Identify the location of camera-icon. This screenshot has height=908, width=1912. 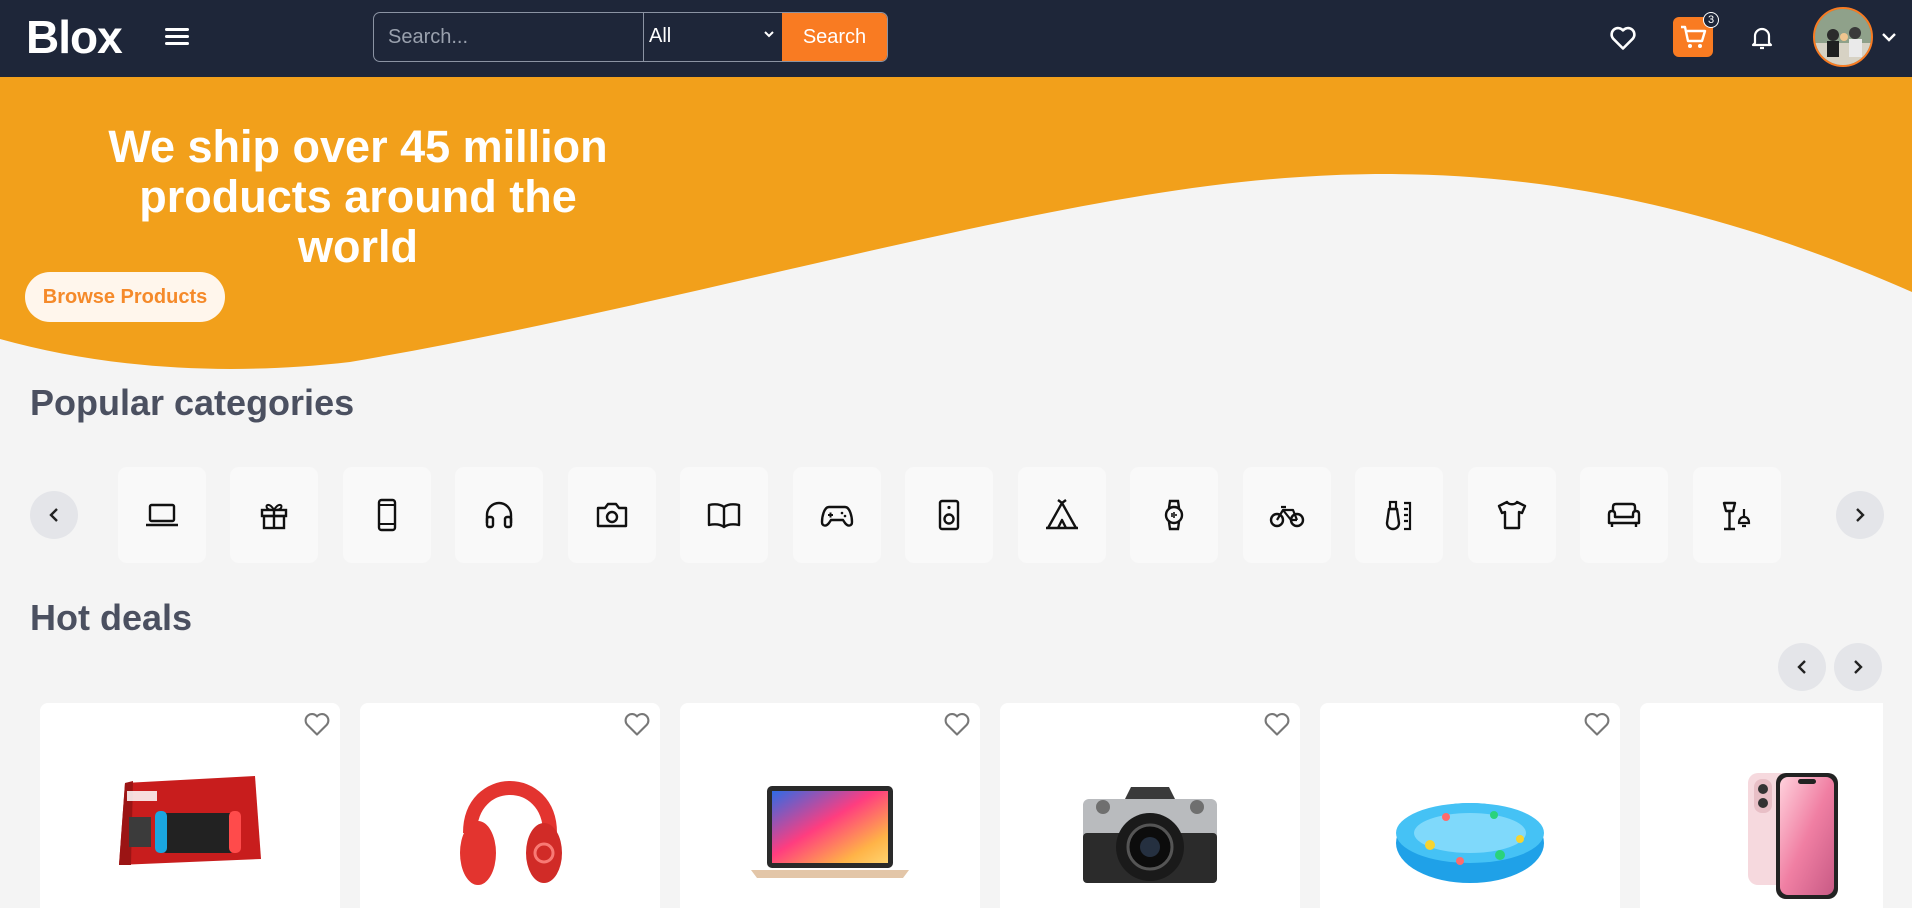
(612, 515).